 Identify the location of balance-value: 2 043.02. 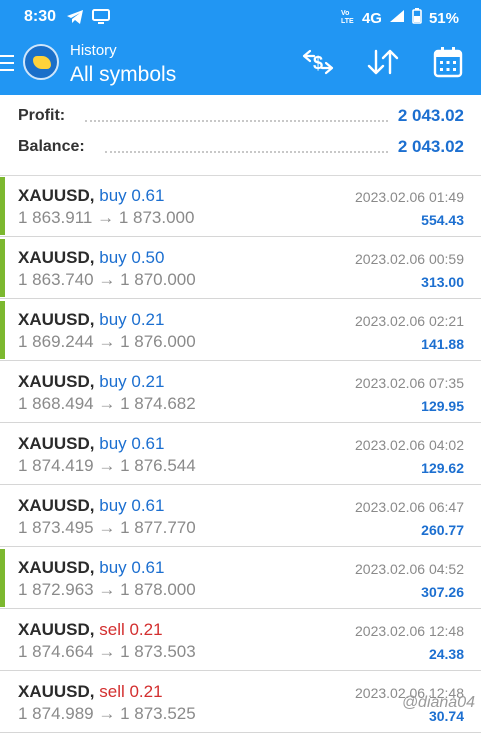
(430, 146).